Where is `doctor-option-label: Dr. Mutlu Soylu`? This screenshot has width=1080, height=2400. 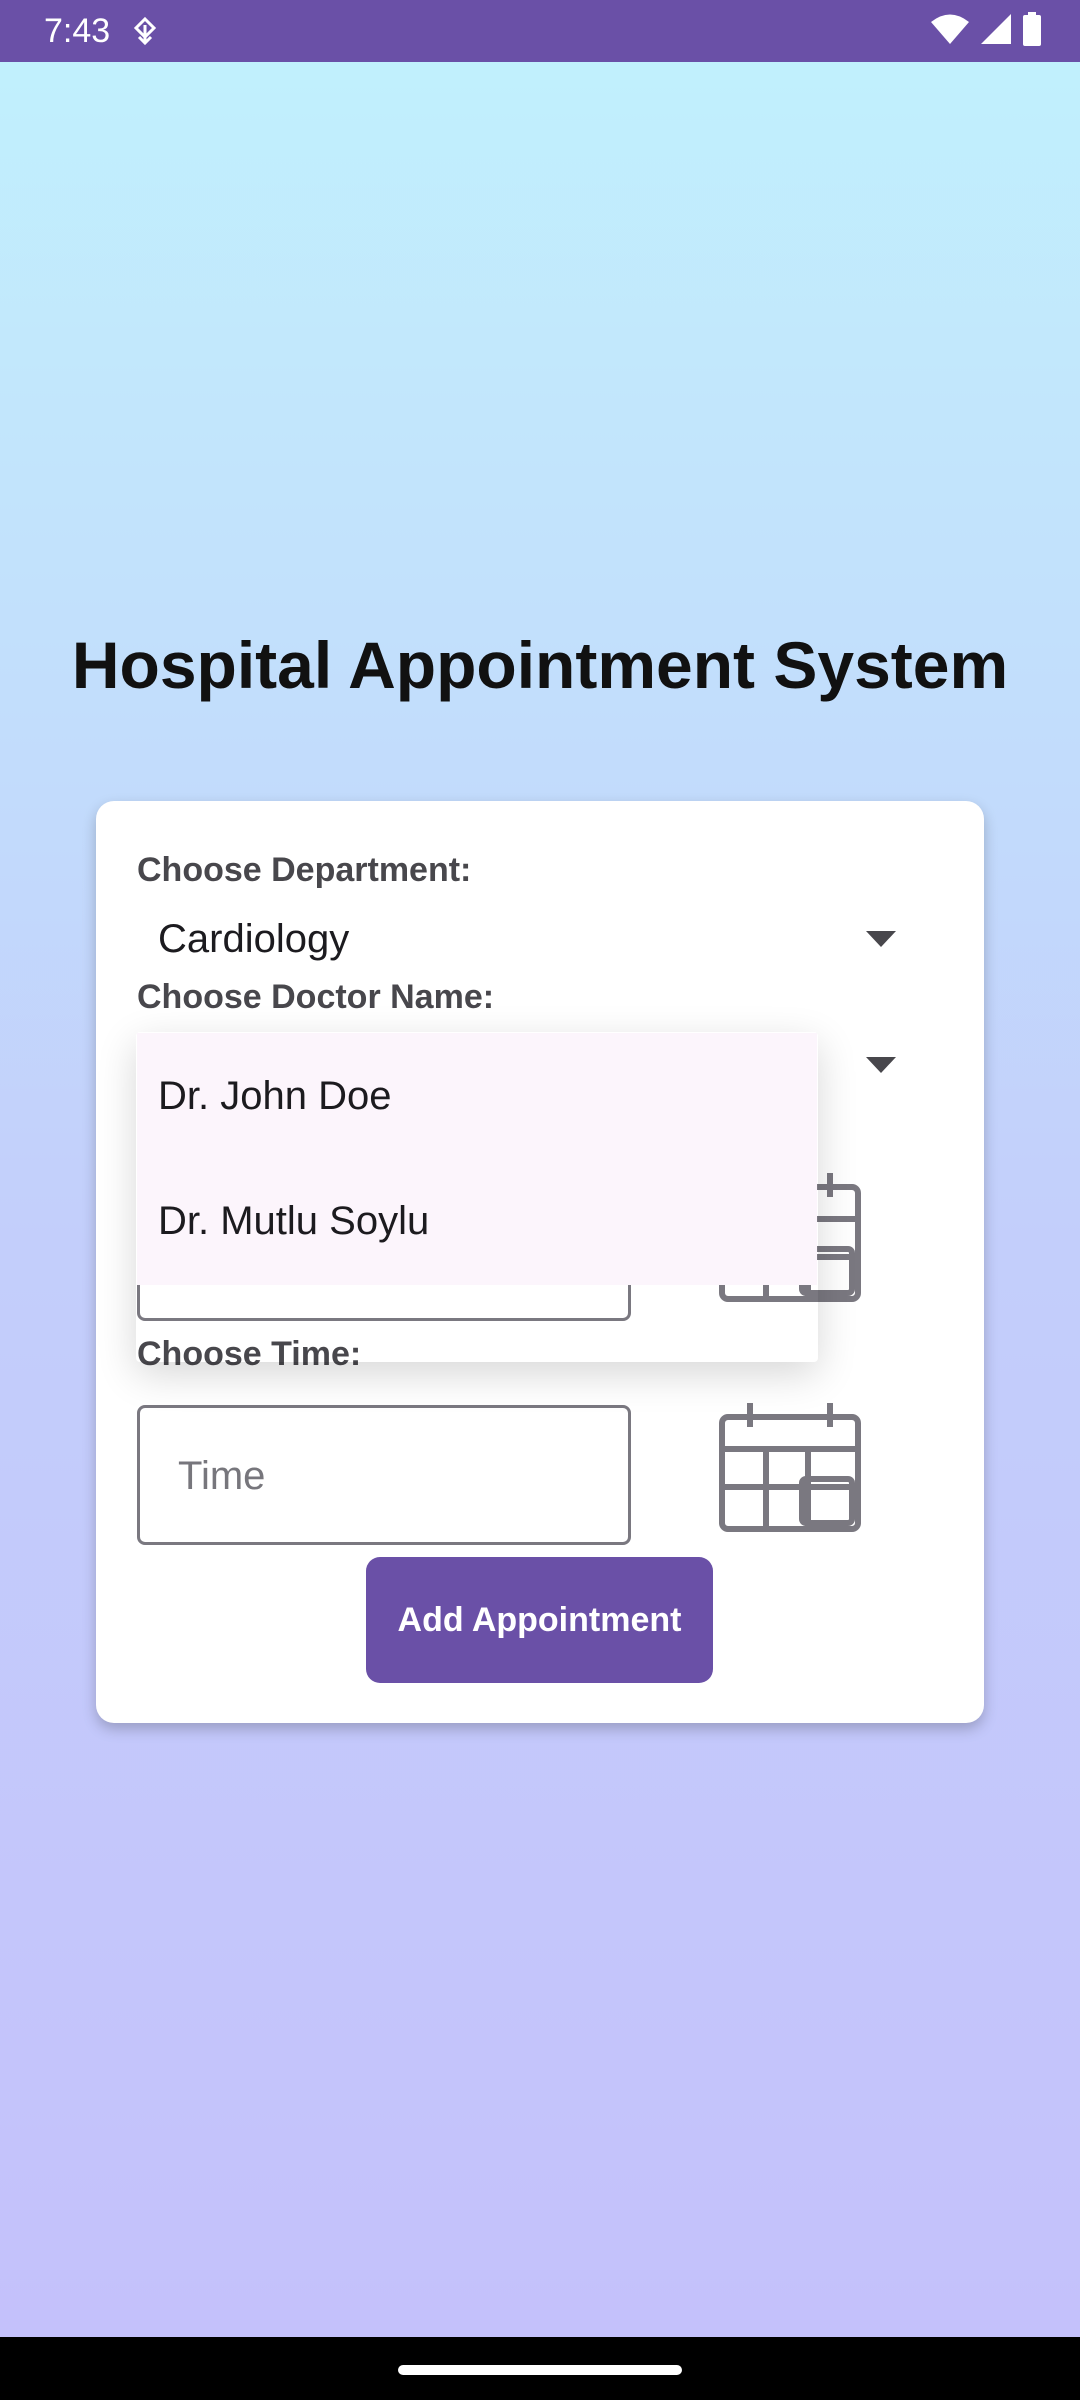 doctor-option-label: Dr. Mutlu Soylu is located at coordinates (294, 1221).